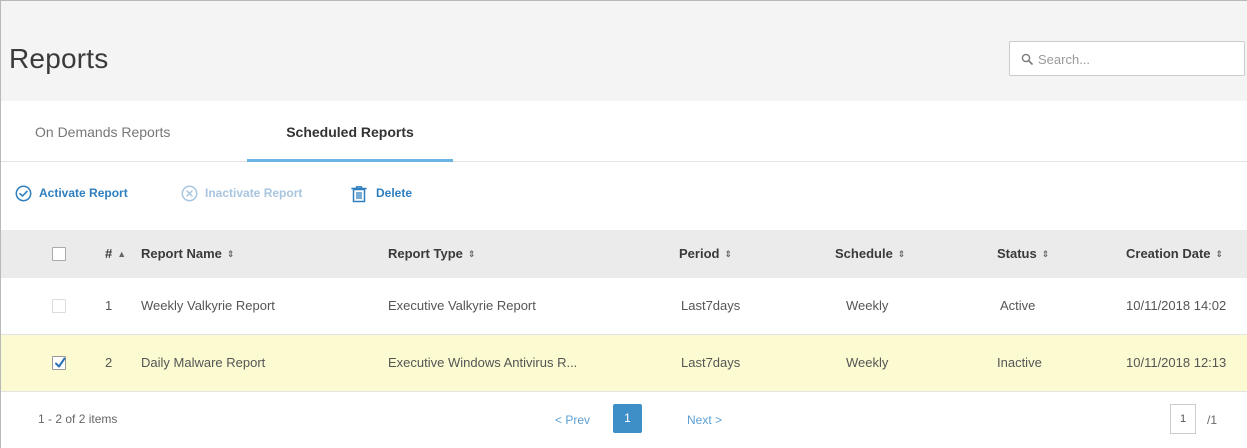 The width and height of the screenshot is (1247, 448). Describe the element at coordinates (359, 194) in the screenshot. I see `trash-icon` at that location.